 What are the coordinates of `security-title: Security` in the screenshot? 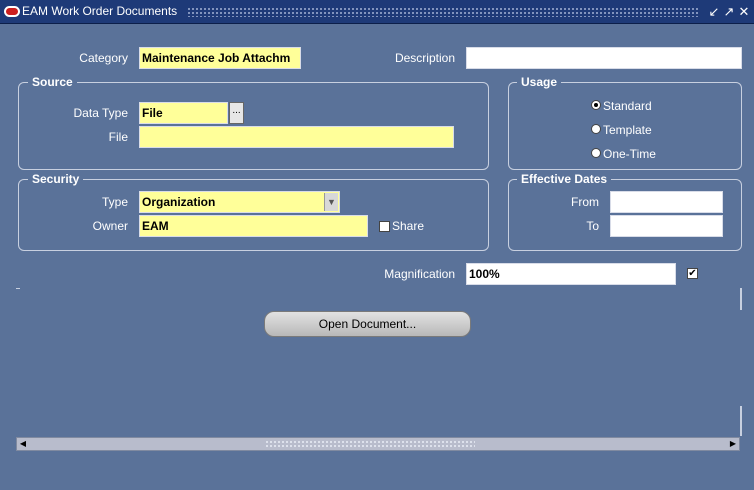 It's located at (56, 179).